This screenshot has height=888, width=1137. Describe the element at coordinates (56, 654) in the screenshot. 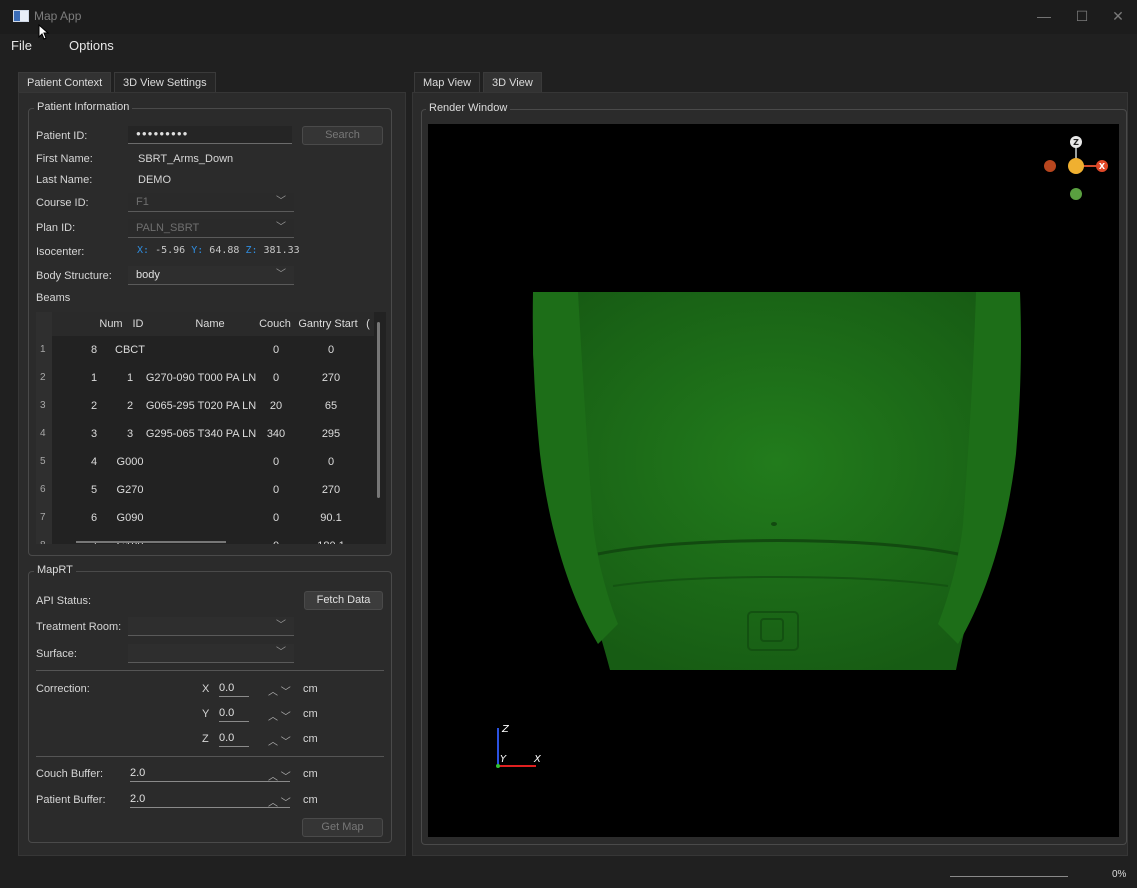

I see `surface-label: Surface:` at that location.